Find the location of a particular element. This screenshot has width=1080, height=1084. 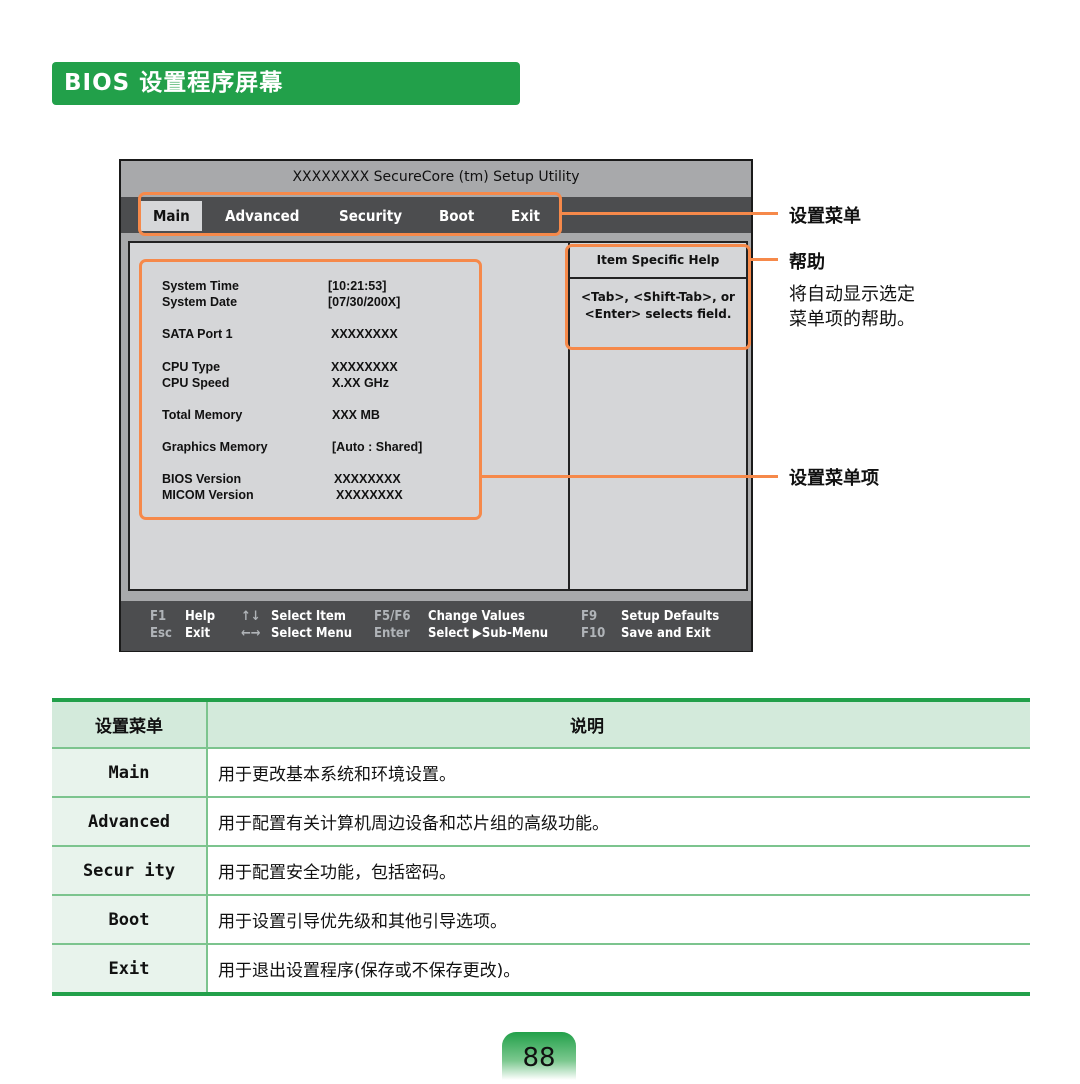

arrows-updown-icon: ↑↓ is located at coordinates (251, 616).